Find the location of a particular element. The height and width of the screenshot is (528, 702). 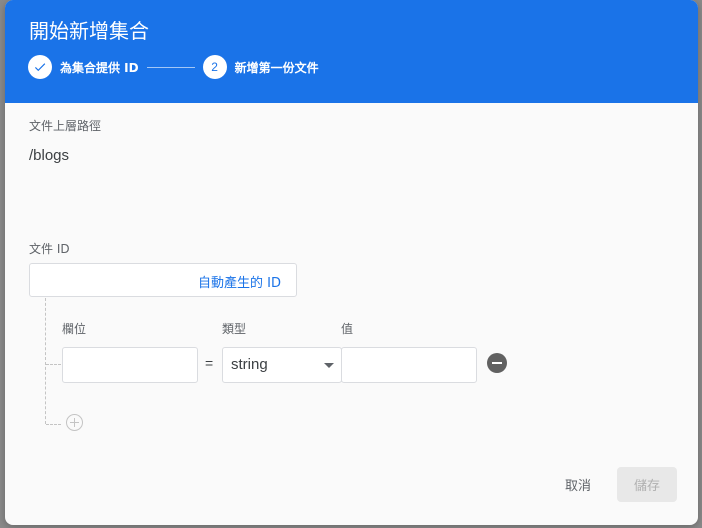

field-name-input is located at coordinates (130, 365).